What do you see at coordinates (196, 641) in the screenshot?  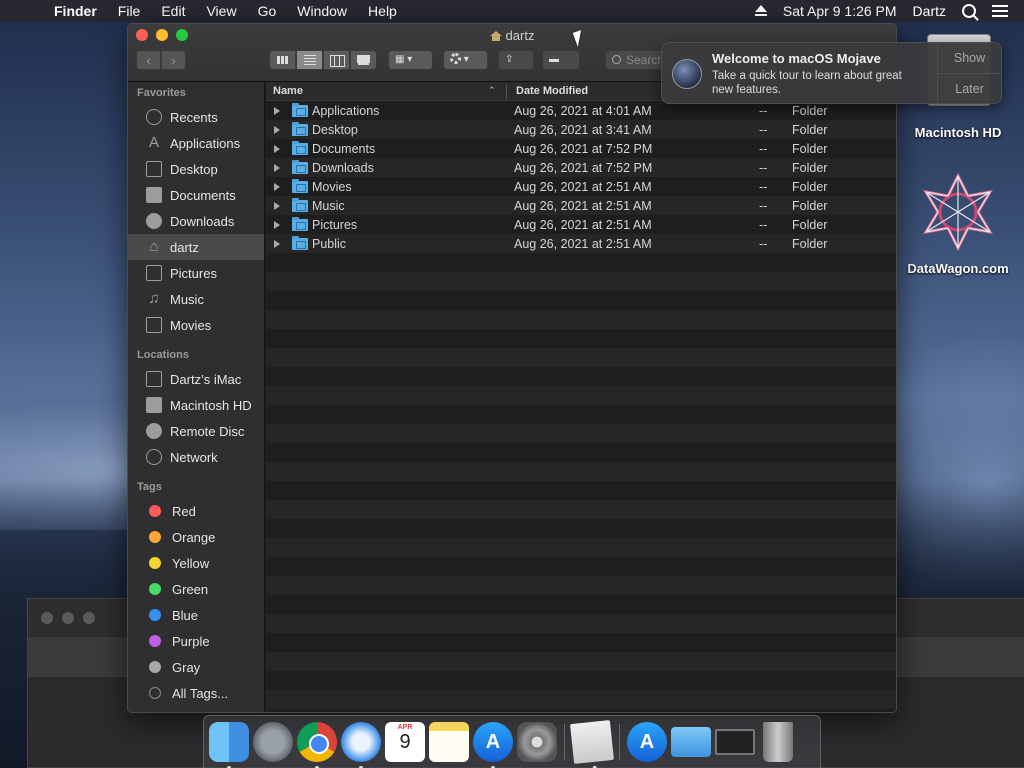 I see `sidebar-tag-purple: Purple` at bounding box center [196, 641].